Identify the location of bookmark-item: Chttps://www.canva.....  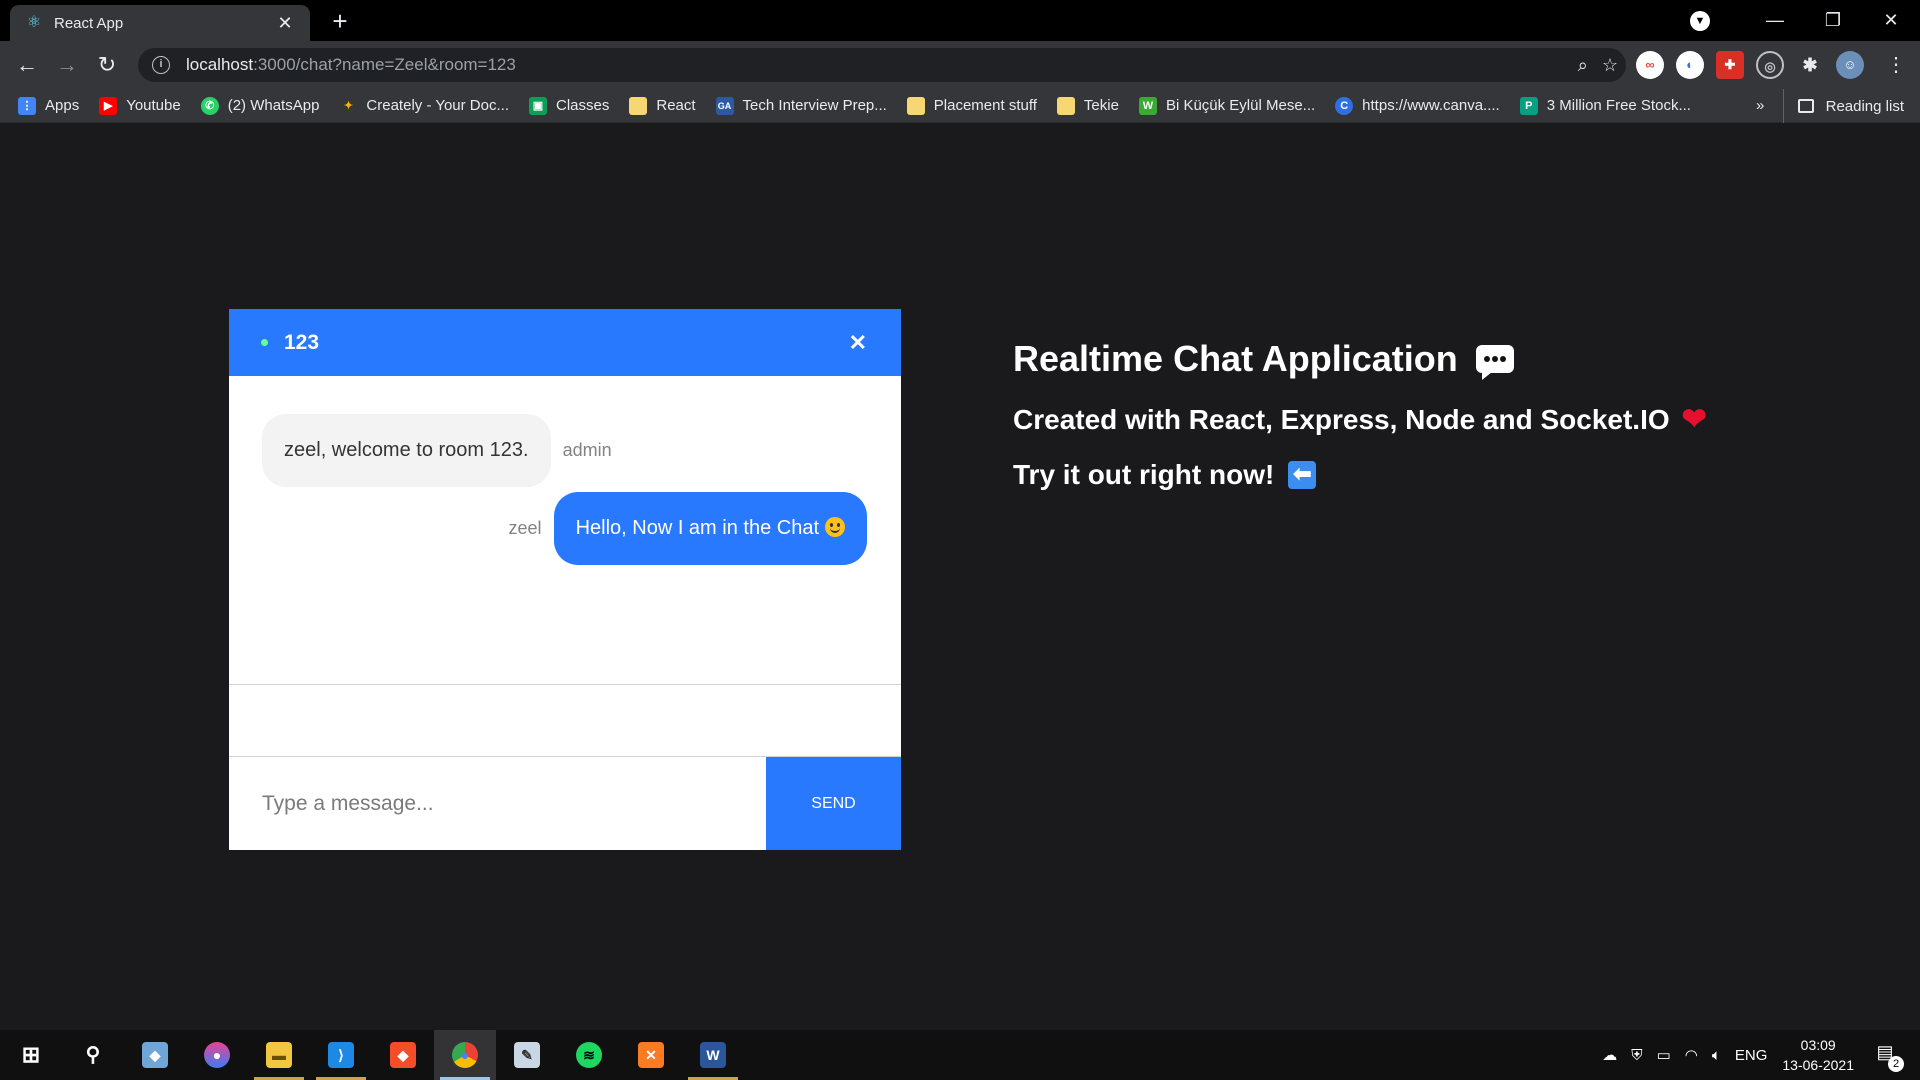
(1417, 105).